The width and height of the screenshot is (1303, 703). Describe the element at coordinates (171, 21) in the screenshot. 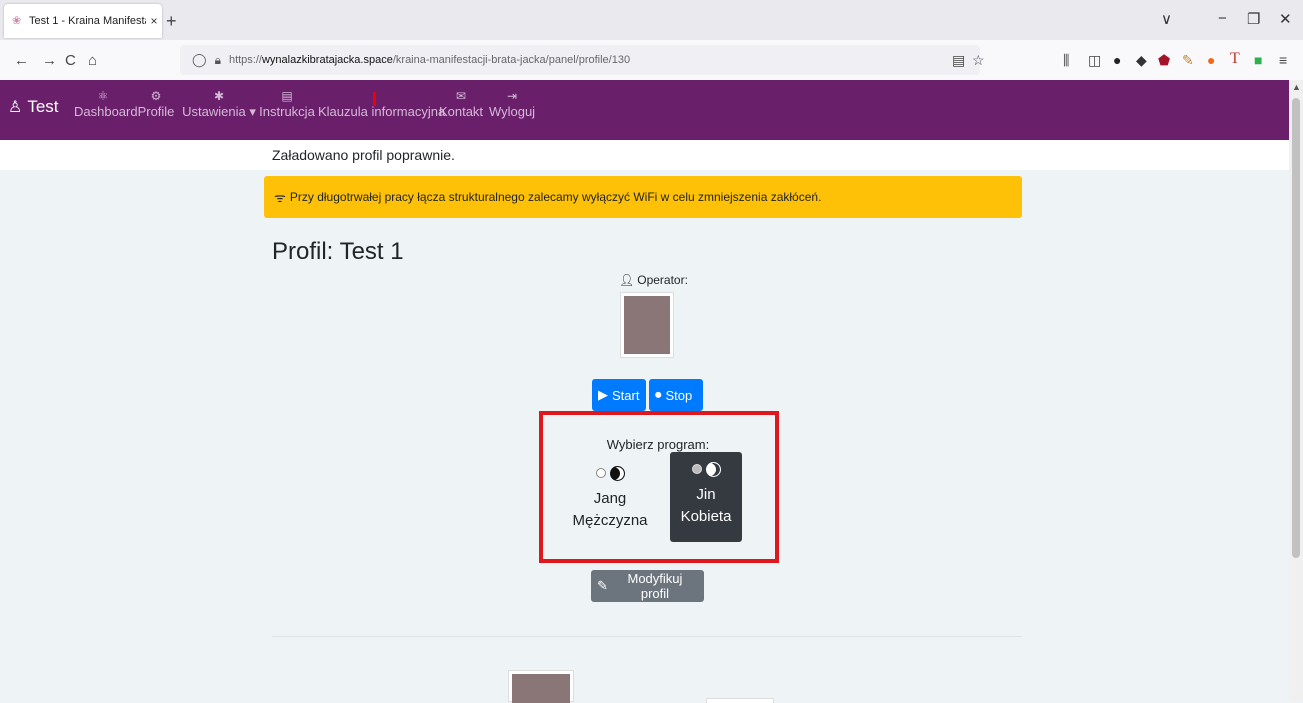

I see `new-tab-button: +` at that location.